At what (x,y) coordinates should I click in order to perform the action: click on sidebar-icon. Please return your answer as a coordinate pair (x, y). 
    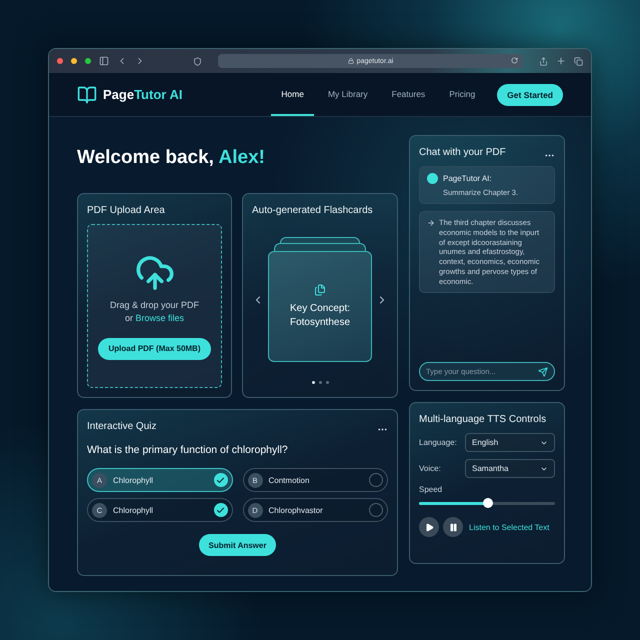
    Looking at the image, I should click on (104, 61).